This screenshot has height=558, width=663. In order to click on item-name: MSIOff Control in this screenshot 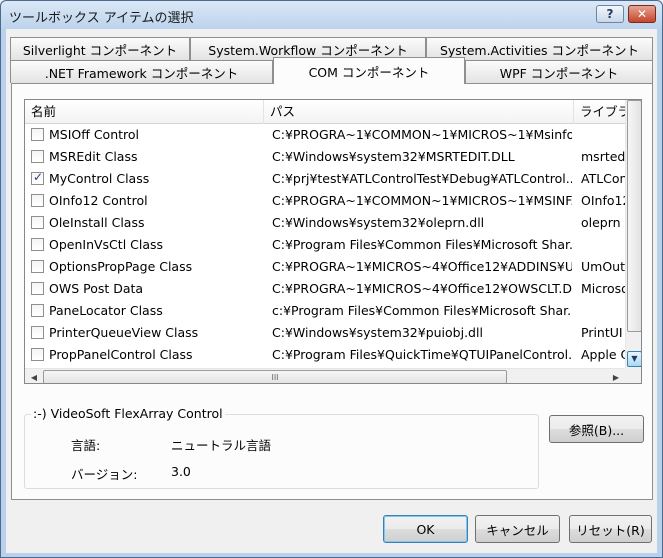, I will do `click(94, 134)`.